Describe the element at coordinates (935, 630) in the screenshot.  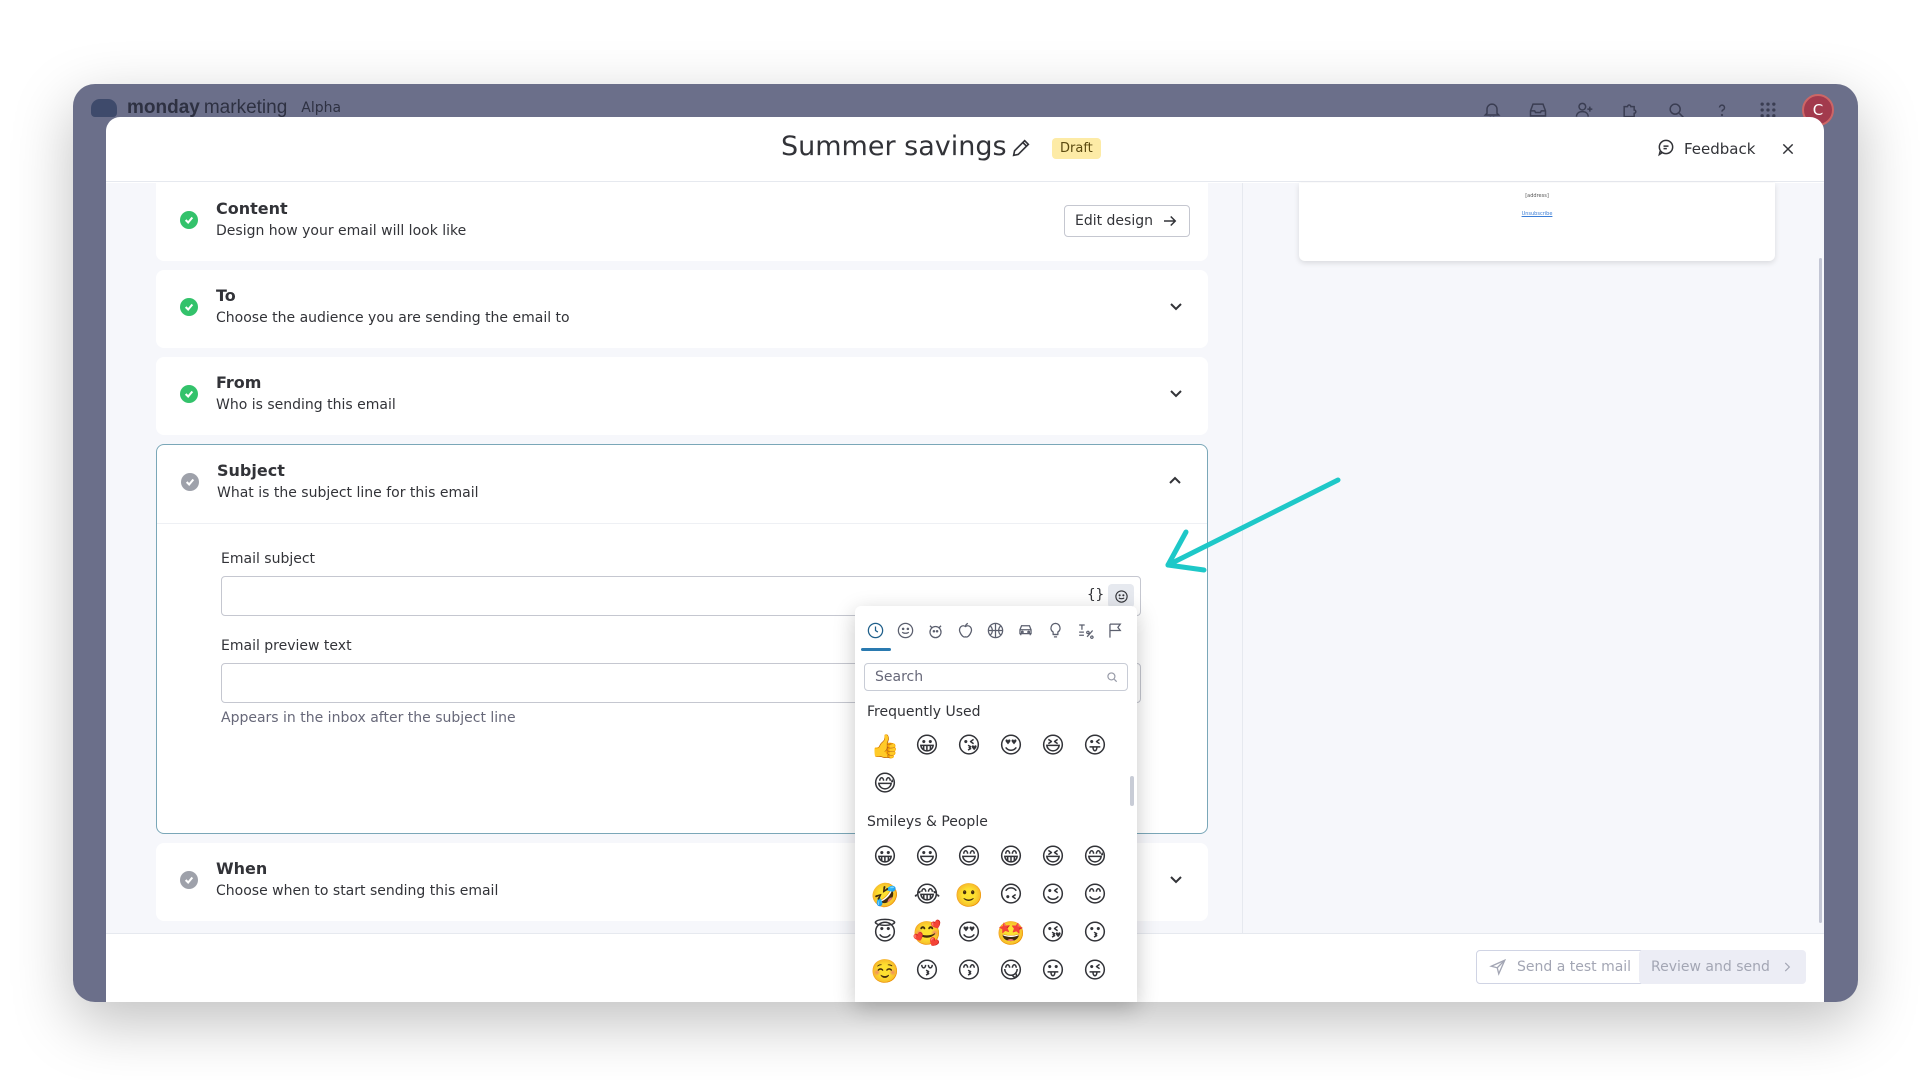
I see `animal-category-icon` at that location.